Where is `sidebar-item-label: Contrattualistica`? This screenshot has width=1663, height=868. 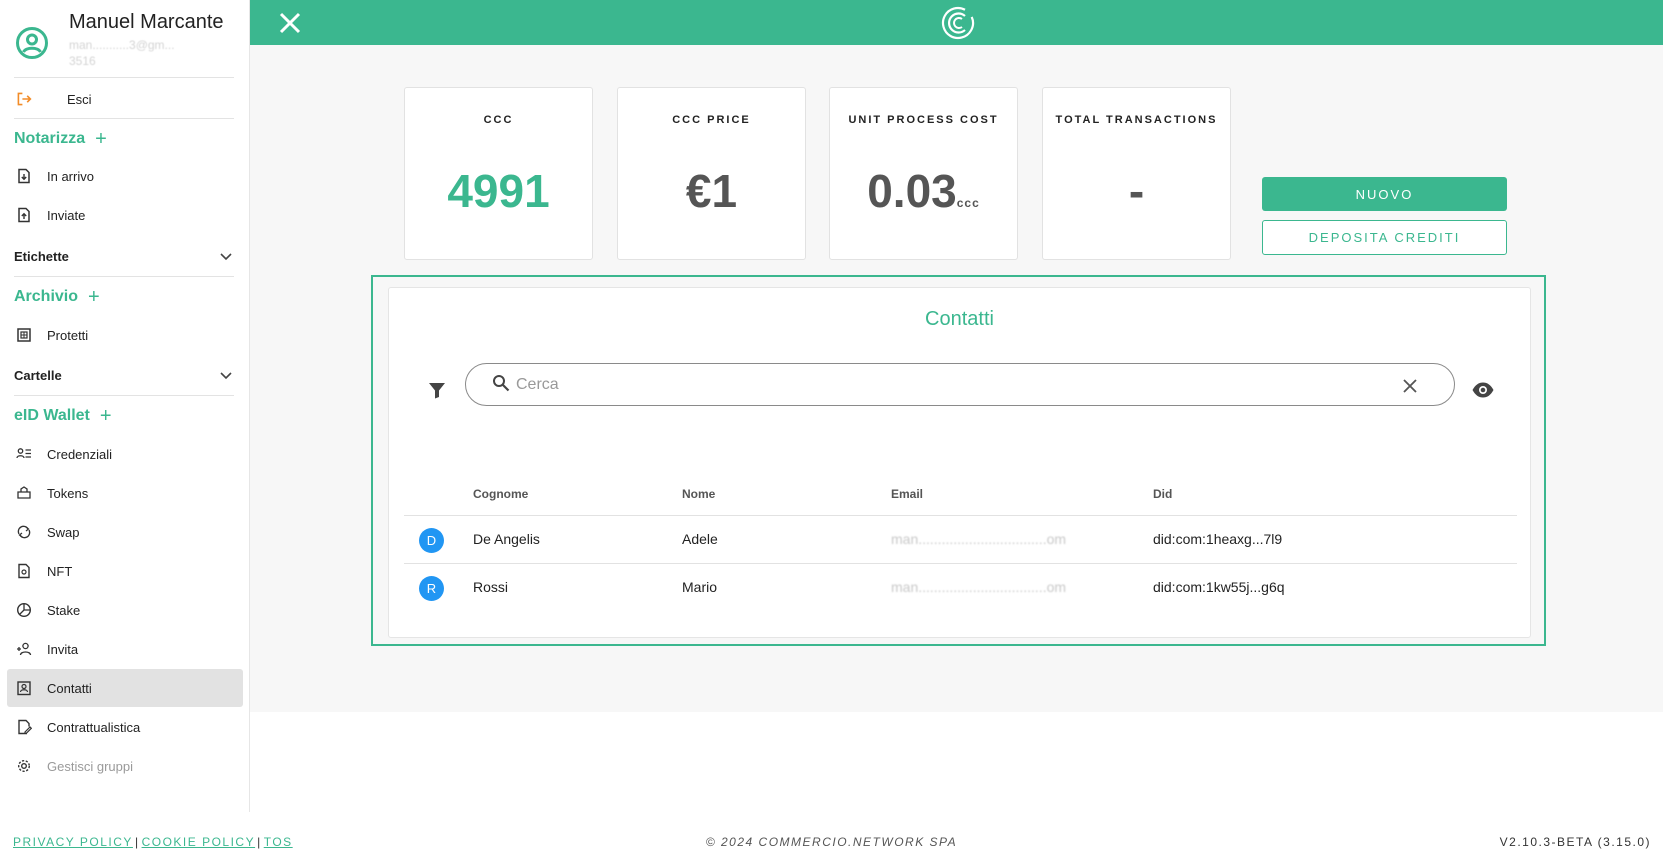 sidebar-item-label: Contrattualistica is located at coordinates (94, 727).